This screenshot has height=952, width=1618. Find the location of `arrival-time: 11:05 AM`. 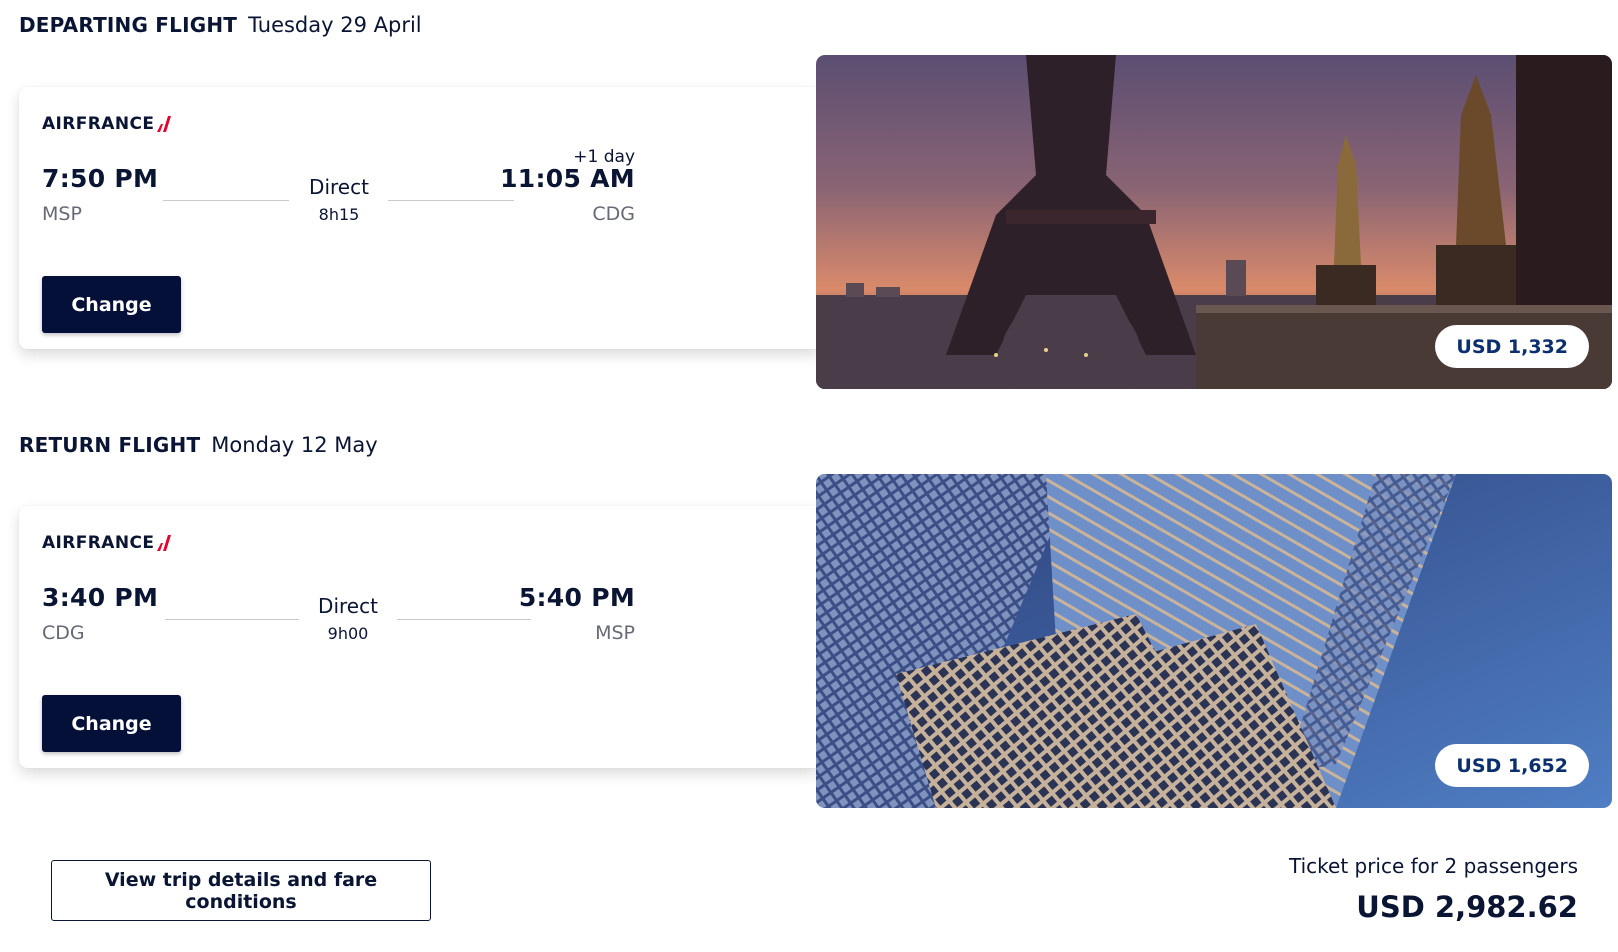

arrival-time: 11:05 AM is located at coordinates (567, 178).